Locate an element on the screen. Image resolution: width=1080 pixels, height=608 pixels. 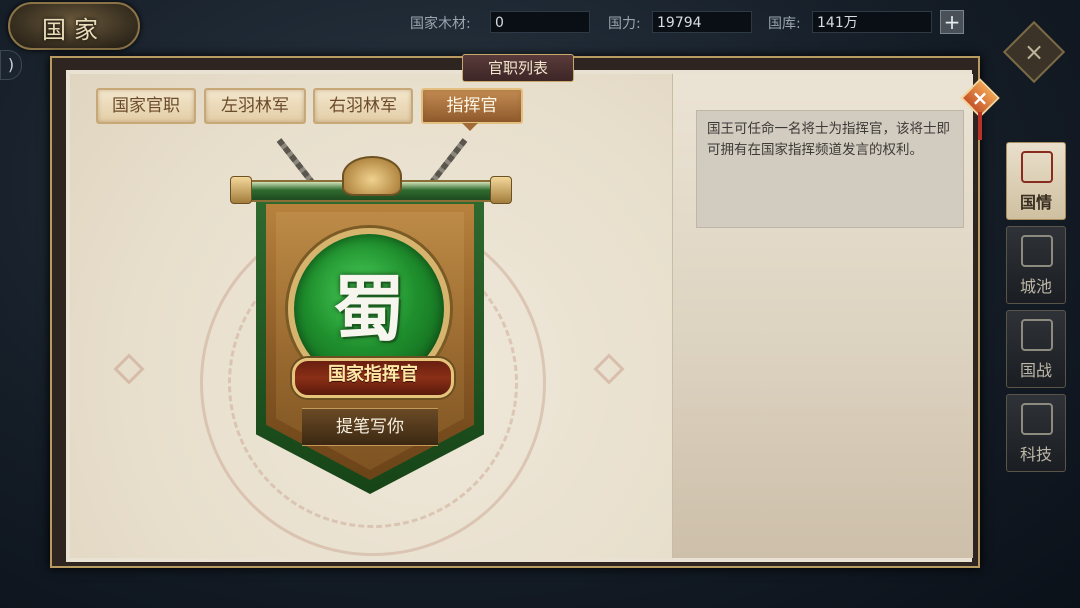
treasury-label: 国库: is located at coordinates (784, 24).